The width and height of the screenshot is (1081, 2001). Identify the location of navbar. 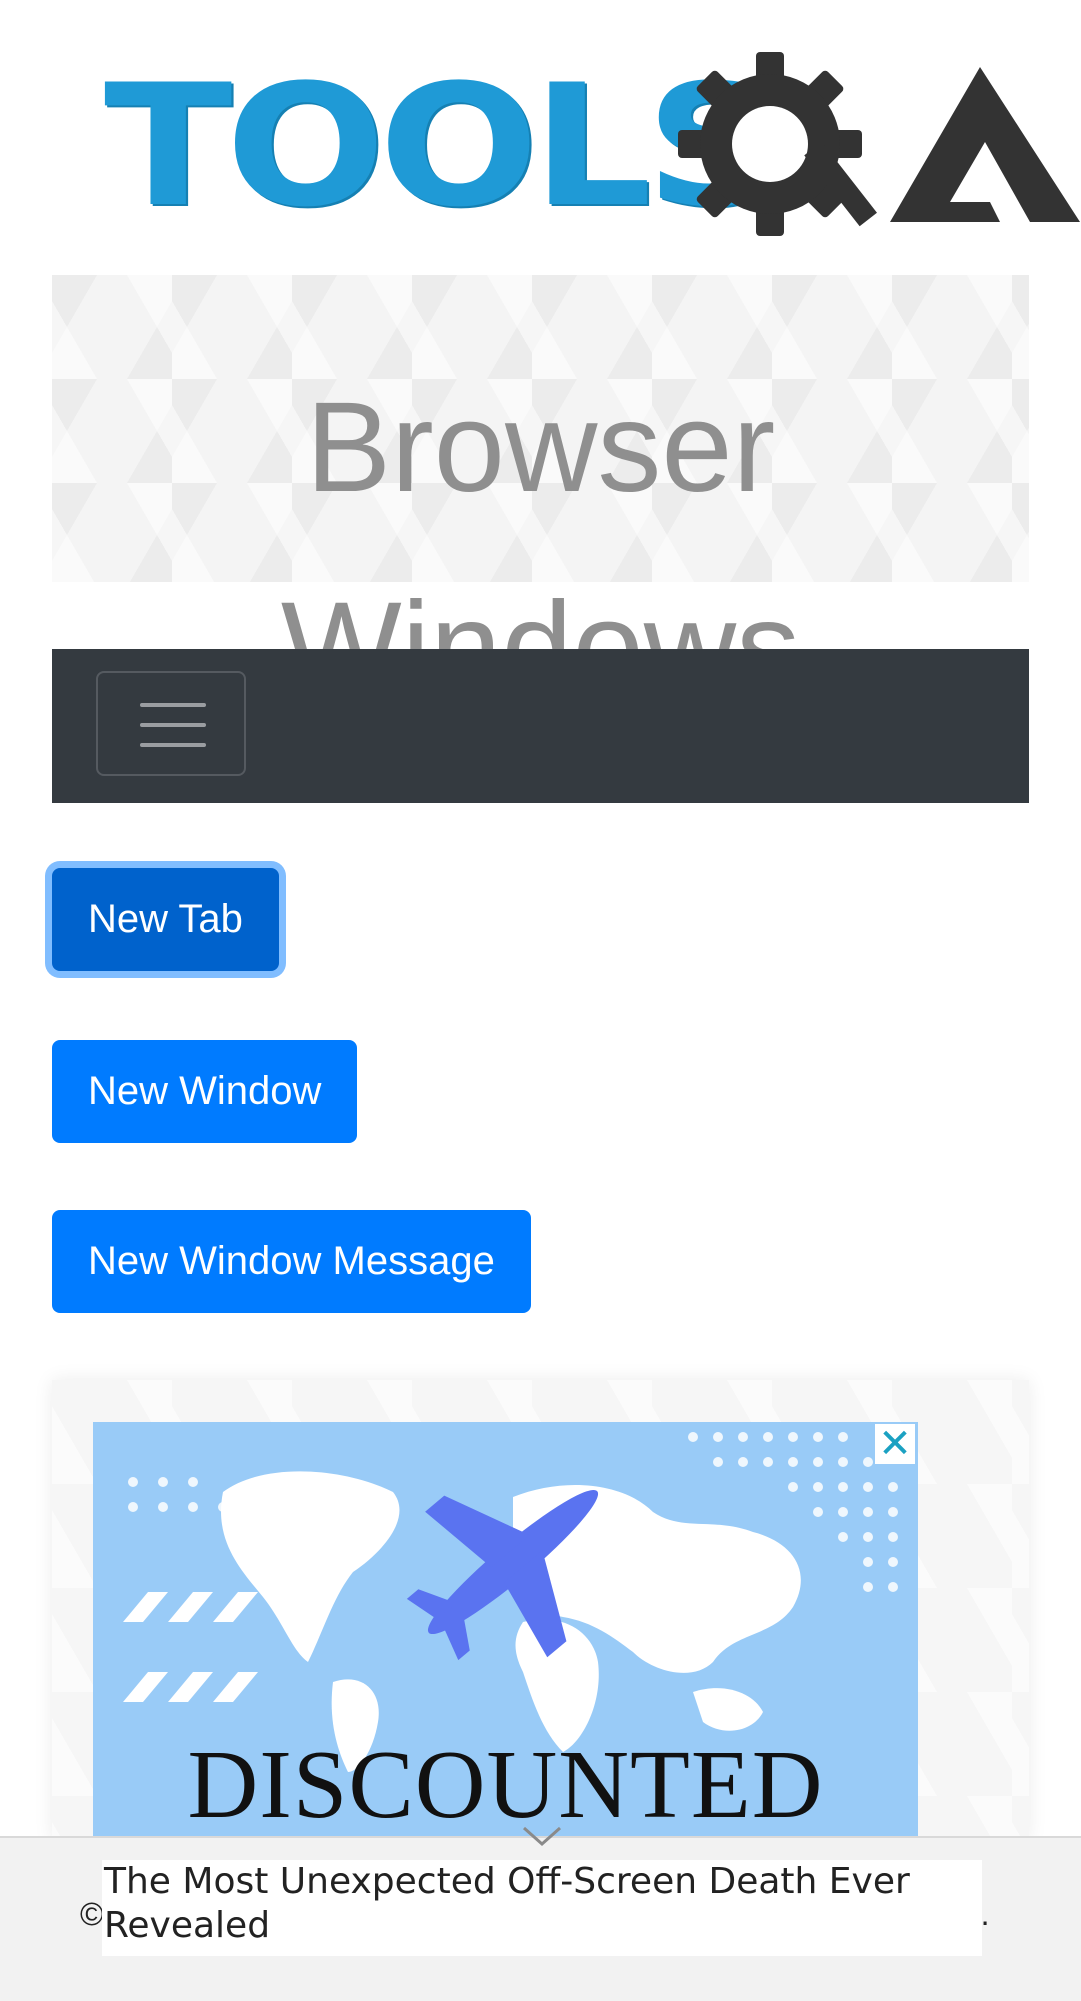
(540, 726).